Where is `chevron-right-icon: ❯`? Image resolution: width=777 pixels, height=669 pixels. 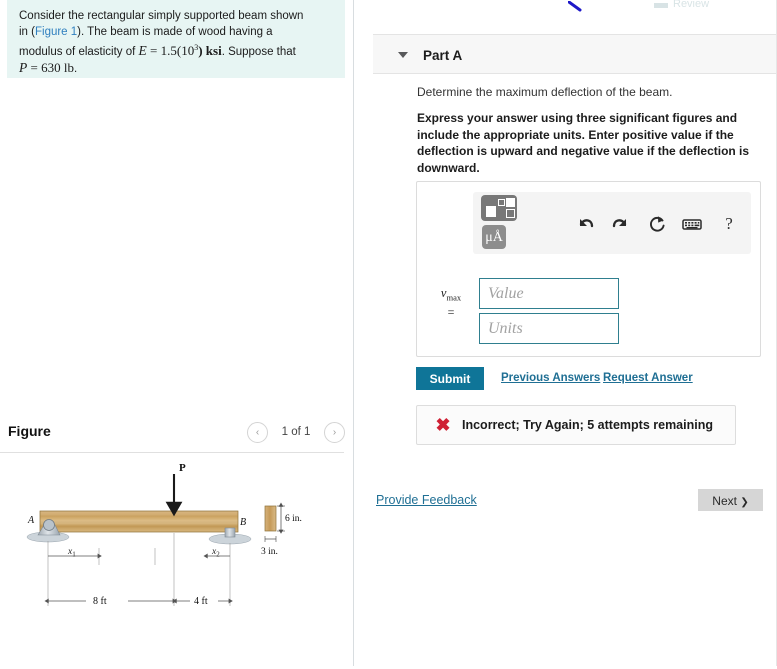 chevron-right-icon: ❯ is located at coordinates (744, 502).